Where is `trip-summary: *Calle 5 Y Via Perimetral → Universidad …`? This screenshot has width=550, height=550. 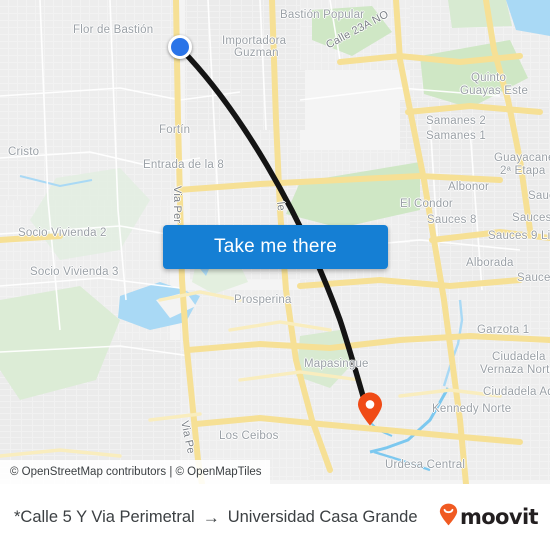
trip-summary: *Calle 5 Y Via Perimetral → Universidad … is located at coordinates (226, 517).